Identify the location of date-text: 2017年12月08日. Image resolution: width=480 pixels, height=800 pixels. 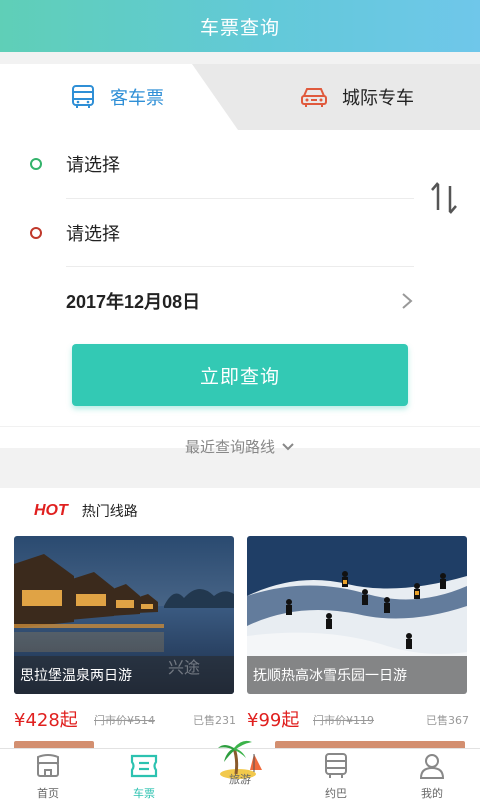
(133, 302).